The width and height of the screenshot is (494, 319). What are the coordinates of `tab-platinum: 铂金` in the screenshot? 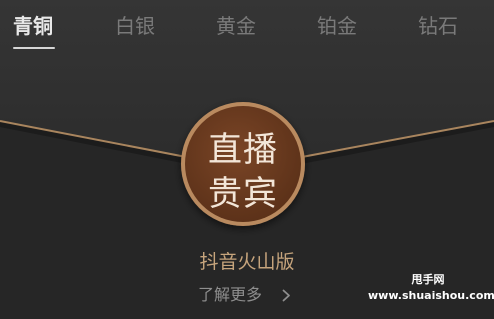 It's located at (337, 26).